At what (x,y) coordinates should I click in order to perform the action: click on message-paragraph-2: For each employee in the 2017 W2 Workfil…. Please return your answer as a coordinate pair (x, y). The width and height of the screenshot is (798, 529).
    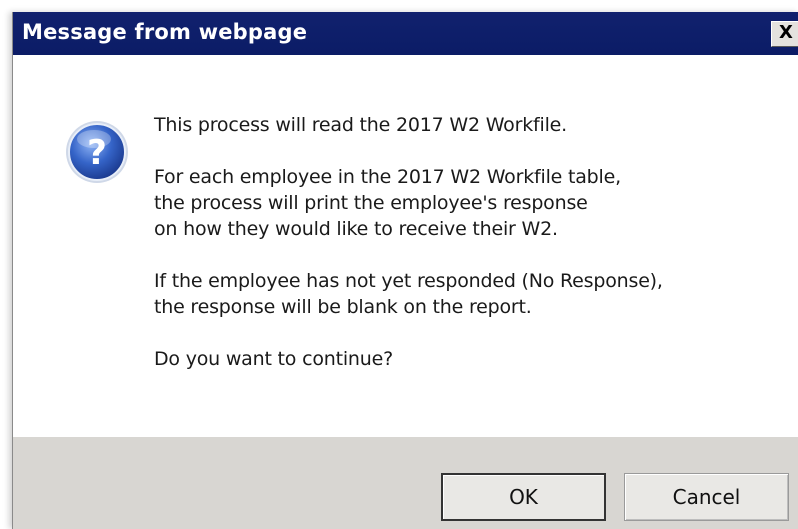
    Looking at the image, I should click on (387, 203).